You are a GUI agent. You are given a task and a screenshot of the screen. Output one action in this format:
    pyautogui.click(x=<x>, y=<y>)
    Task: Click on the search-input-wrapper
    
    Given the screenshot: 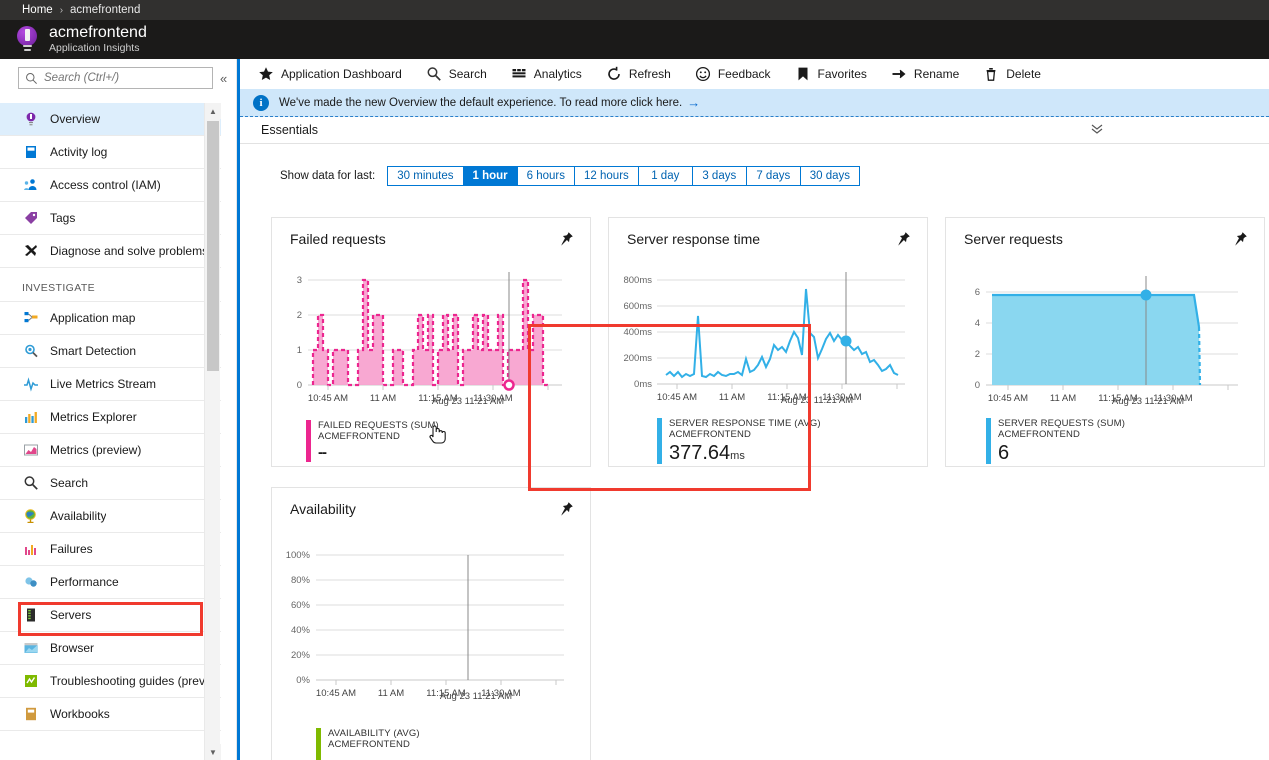 What is the action you would take?
    pyautogui.click(x=115, y=78)
    